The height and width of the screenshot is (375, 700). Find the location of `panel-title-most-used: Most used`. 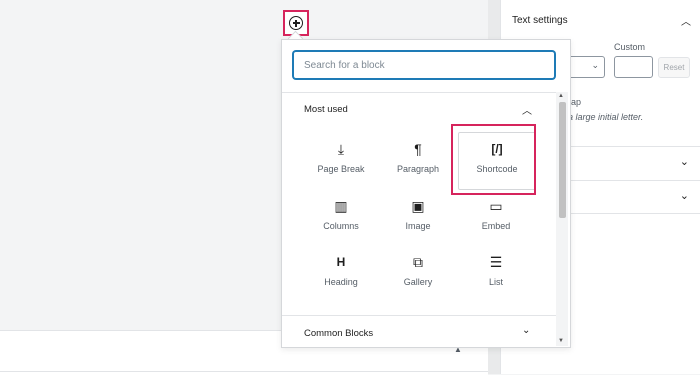

panel-title-most-used: Most used is located at coordinates (326, 109).